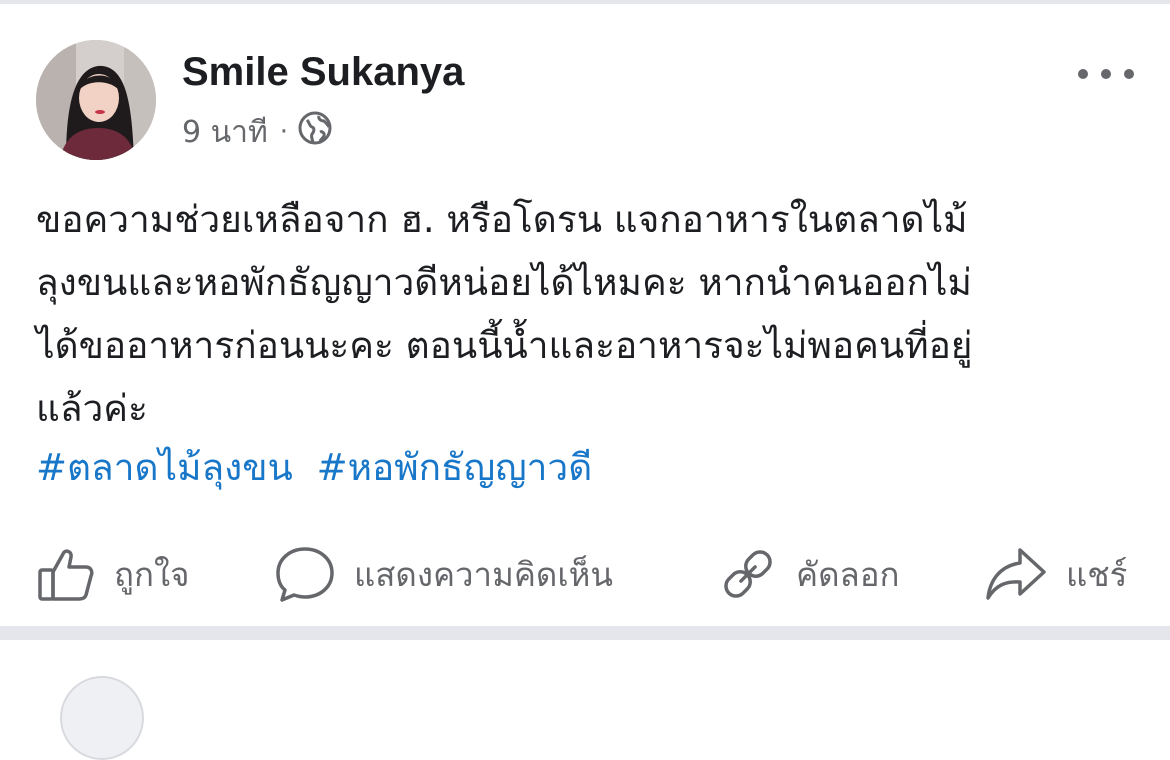  Describe the element at coordinates (1097, 574) in the screenshot. I see `share-label: แชร์` at that location.